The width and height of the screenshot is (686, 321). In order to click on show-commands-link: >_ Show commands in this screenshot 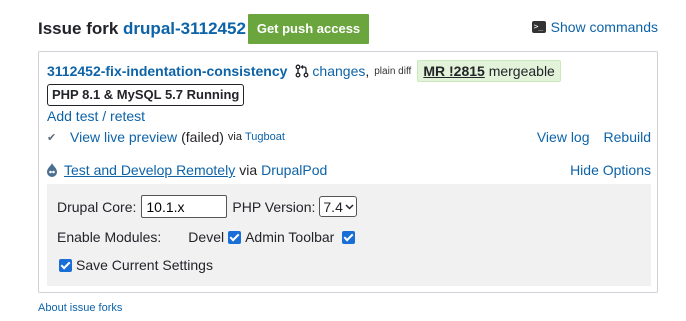, I will do `click(594, 27)`.